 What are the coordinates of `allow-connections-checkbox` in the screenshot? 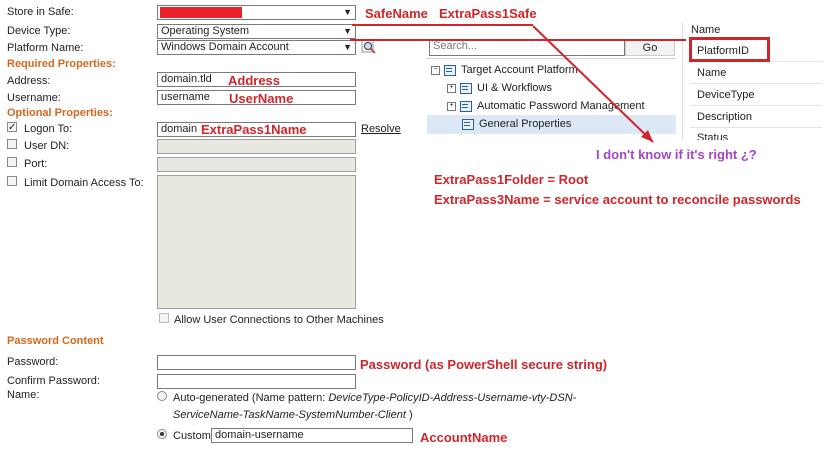 It's located at (164, 318).